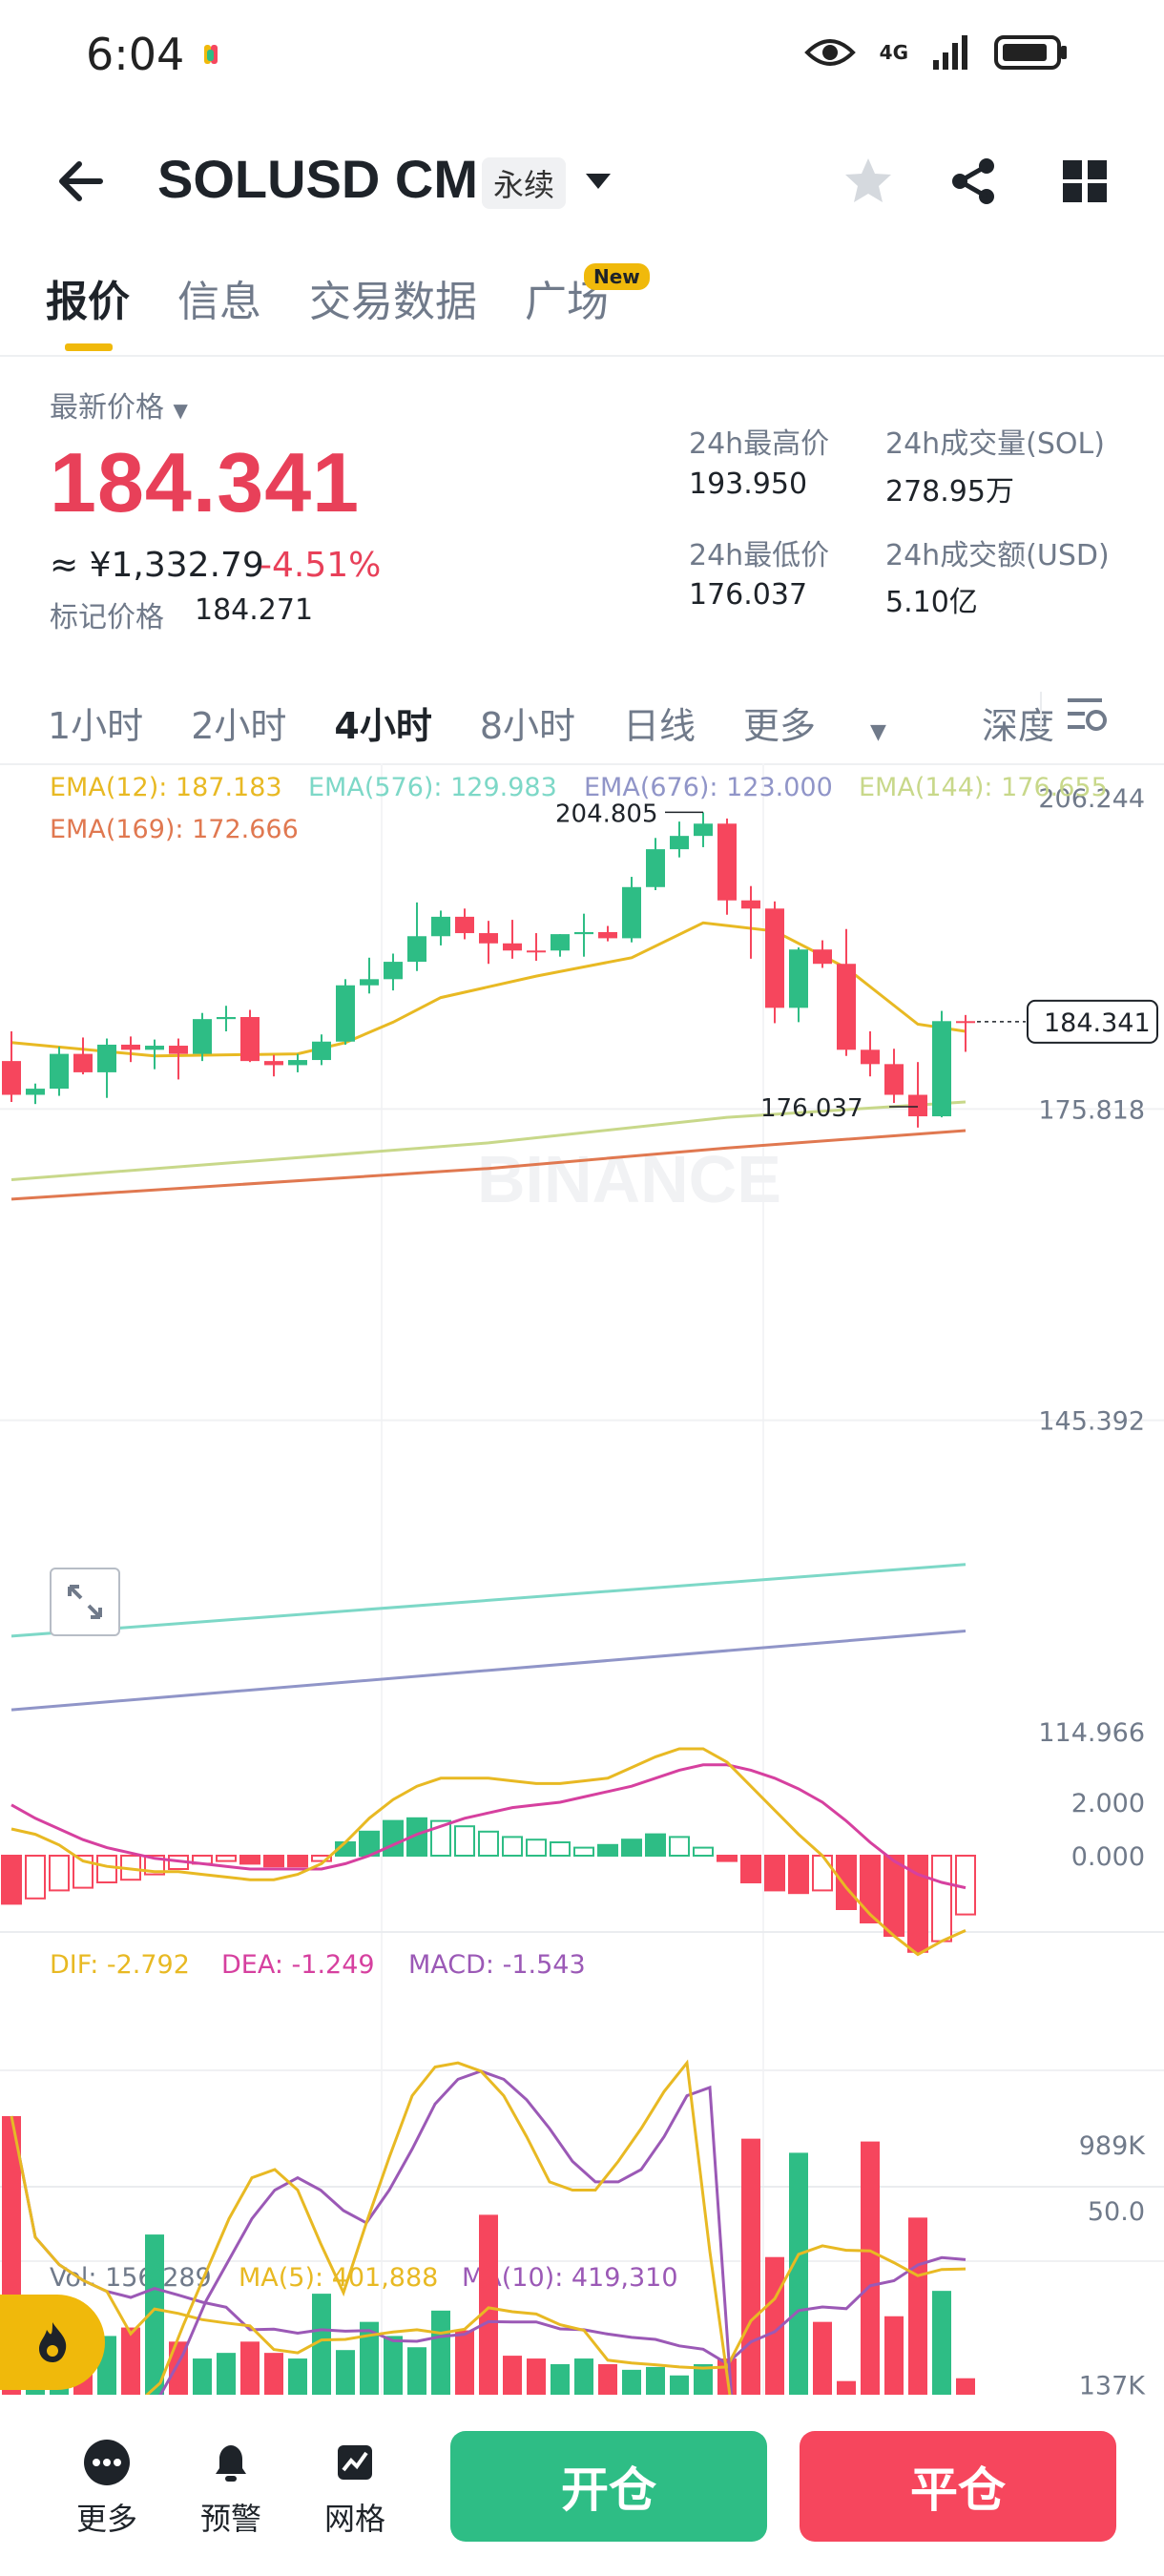 This screenshot has height=2576, width=1164. Describe the element at coordinates (81, 181) in the screenshot. I see `back-arrow-icon` at that location.